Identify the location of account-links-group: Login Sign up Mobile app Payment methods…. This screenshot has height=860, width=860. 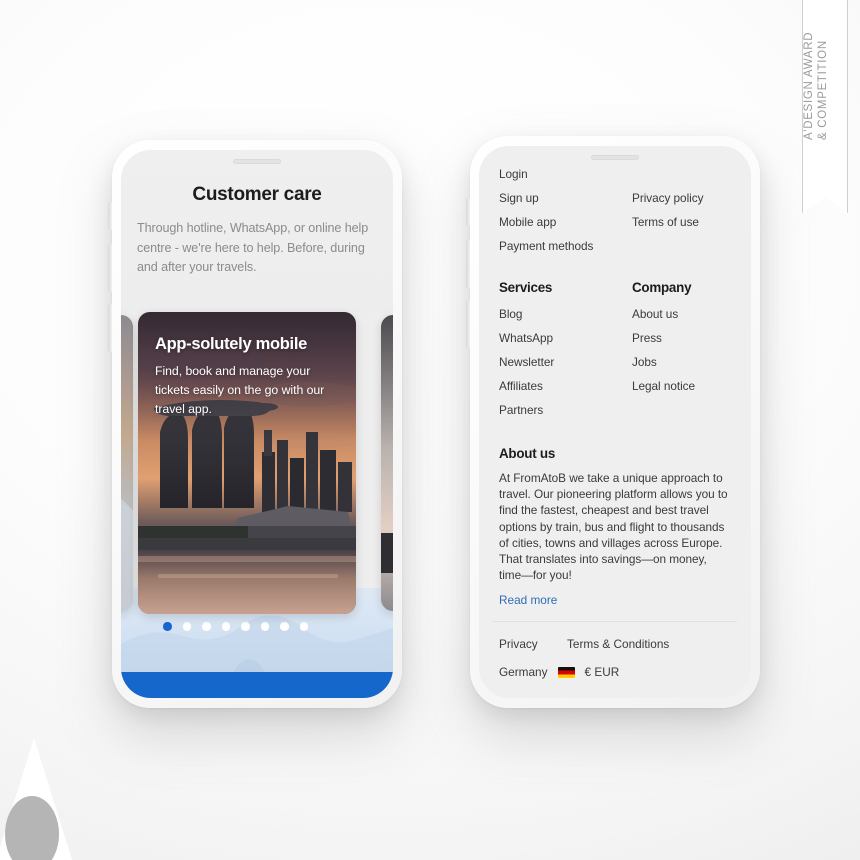
(615, 210).